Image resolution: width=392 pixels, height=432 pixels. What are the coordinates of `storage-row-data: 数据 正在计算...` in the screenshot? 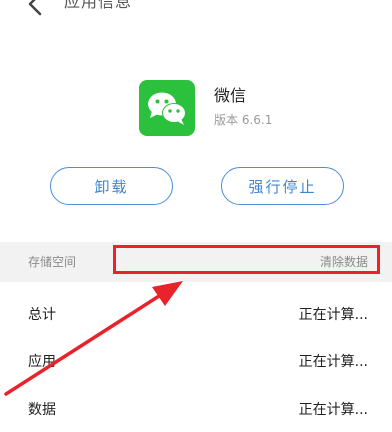 It's located at (196, 410).